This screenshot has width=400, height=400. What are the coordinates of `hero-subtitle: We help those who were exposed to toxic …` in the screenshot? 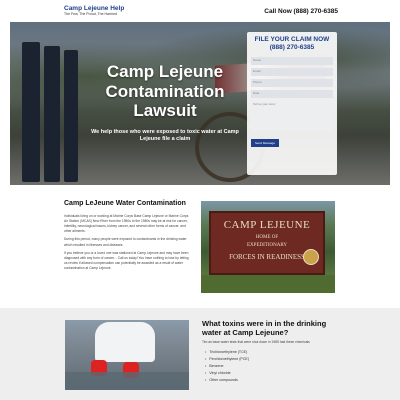 It's located at (165, 136).